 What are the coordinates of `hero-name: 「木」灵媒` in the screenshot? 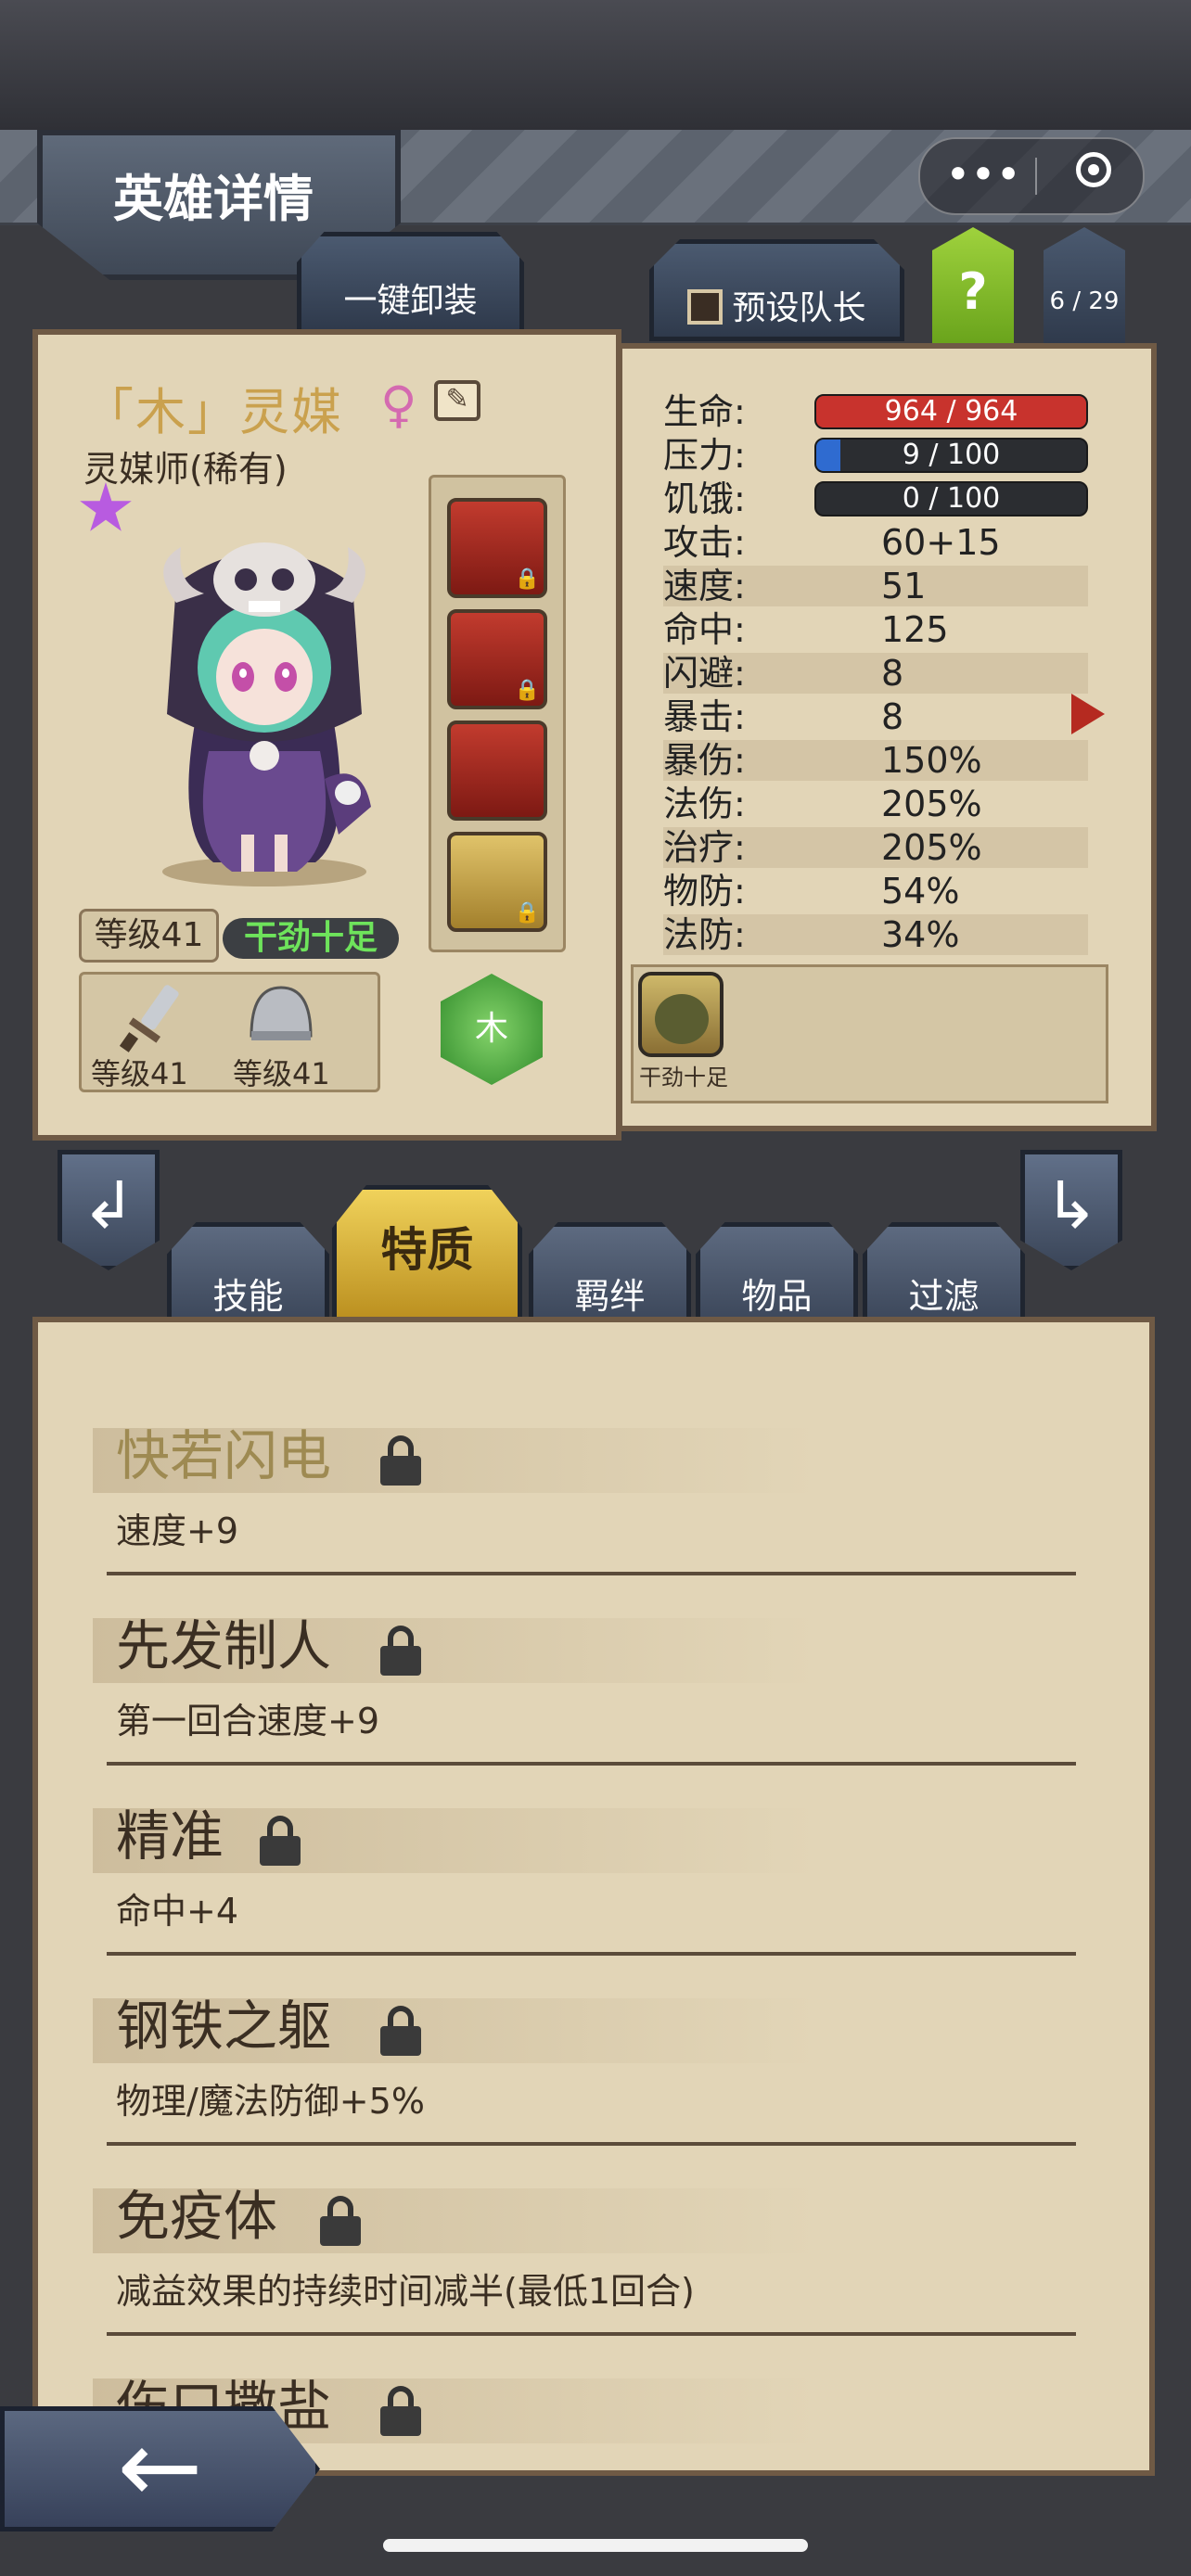 It's located at (213, 412).